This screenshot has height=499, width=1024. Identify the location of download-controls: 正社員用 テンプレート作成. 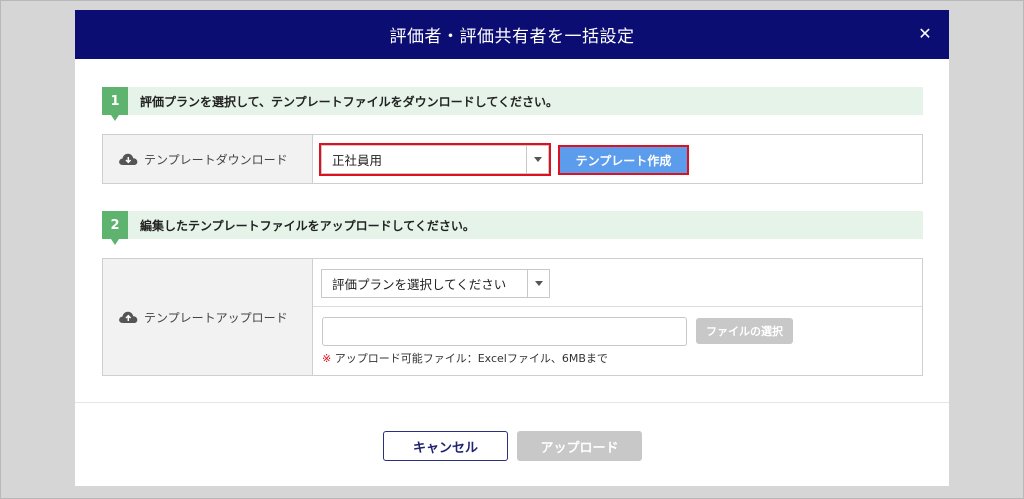
(617, 159).